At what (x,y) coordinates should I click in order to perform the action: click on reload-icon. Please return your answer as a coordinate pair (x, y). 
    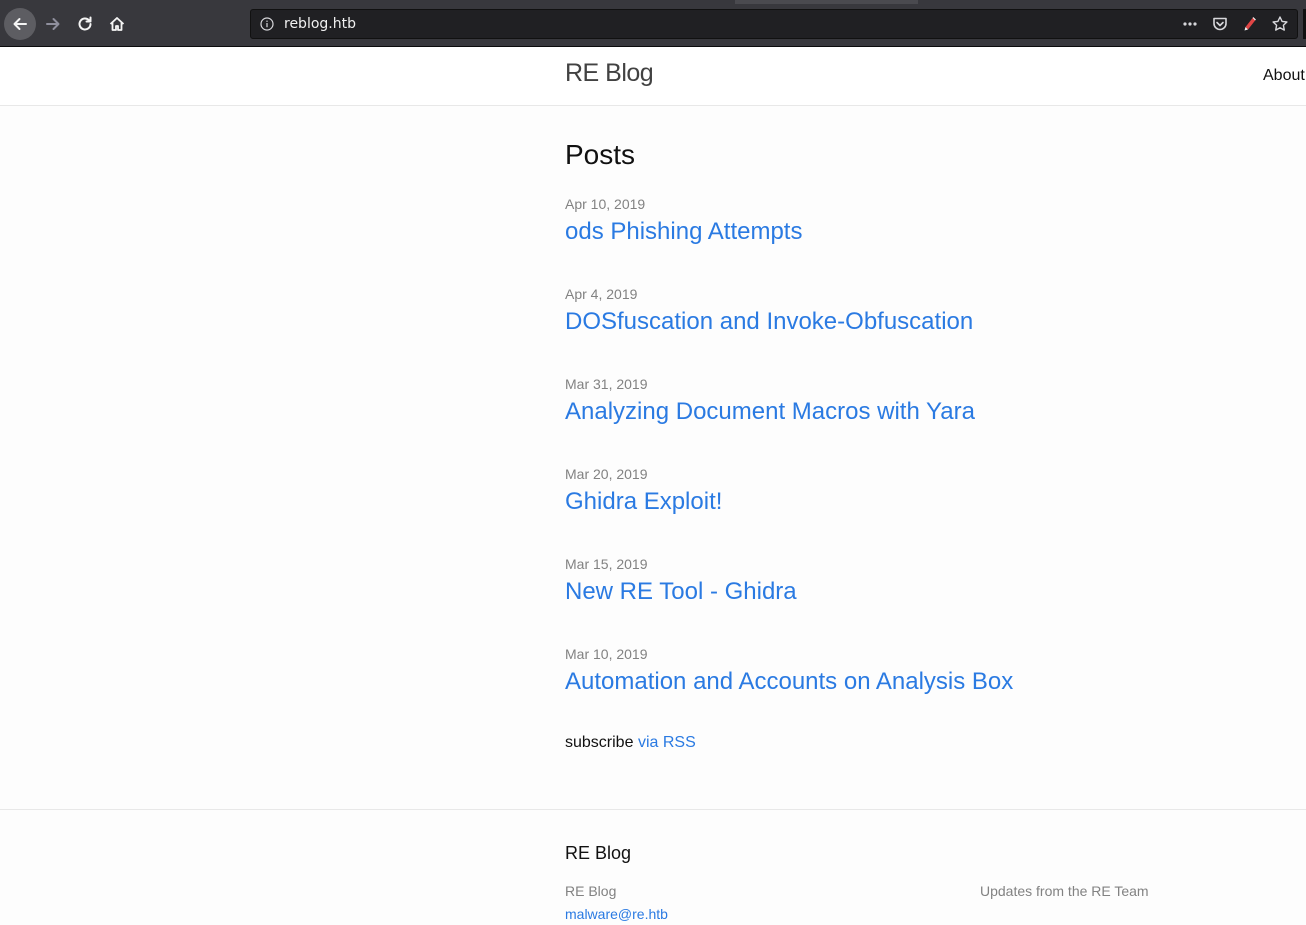
    Looking at the image, I should click on (85, 23).